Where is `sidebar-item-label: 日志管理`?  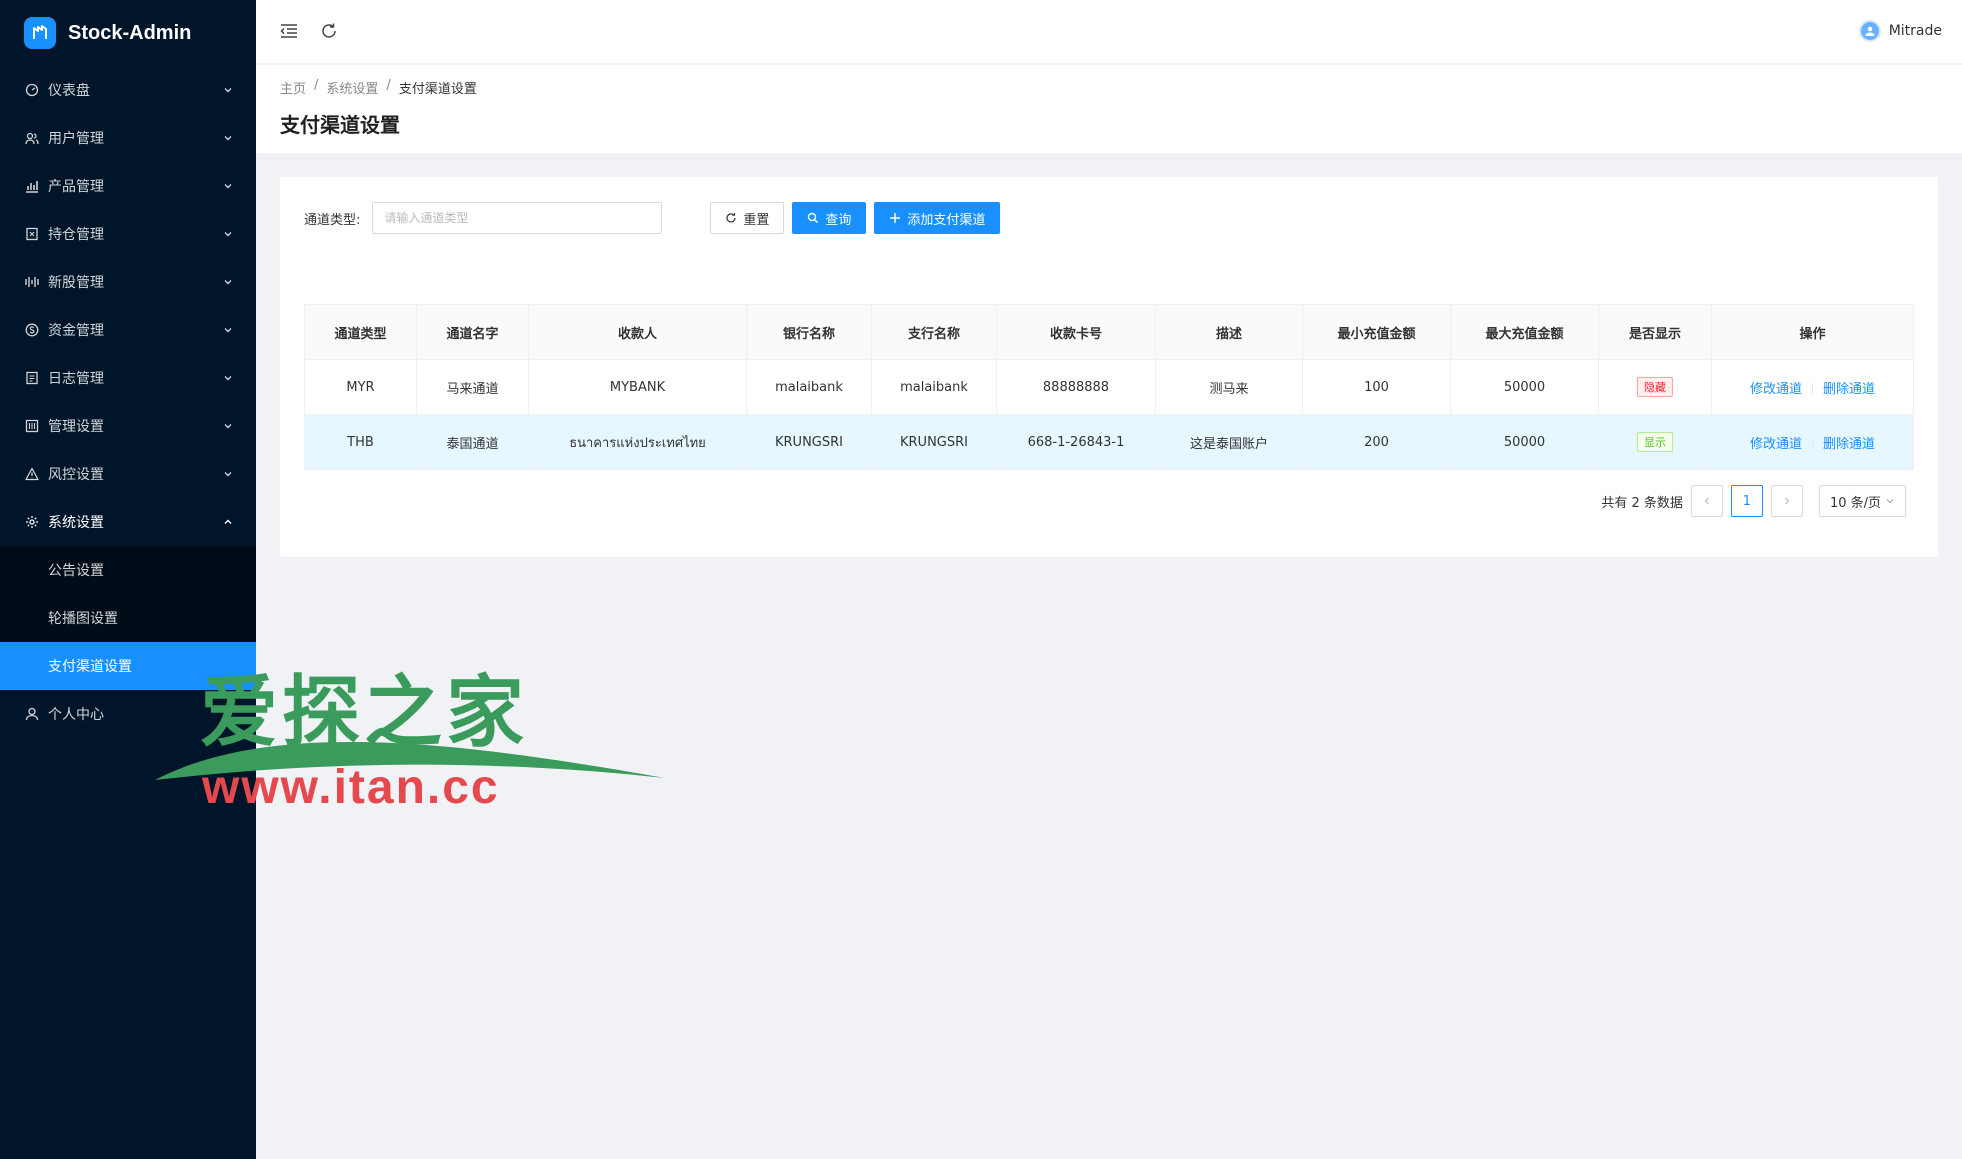
sidebar-item-label: 日志管理 is located at coordinates (76, 379).